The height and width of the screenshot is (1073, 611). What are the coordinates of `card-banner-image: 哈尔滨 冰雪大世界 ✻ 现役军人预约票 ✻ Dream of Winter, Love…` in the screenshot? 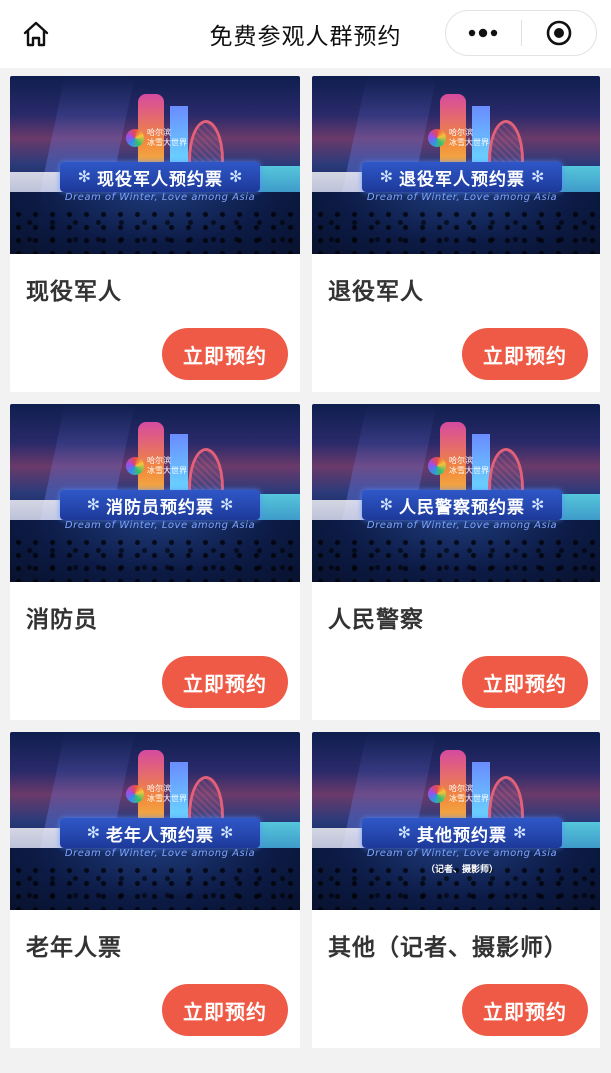 It's located at (155, 165).